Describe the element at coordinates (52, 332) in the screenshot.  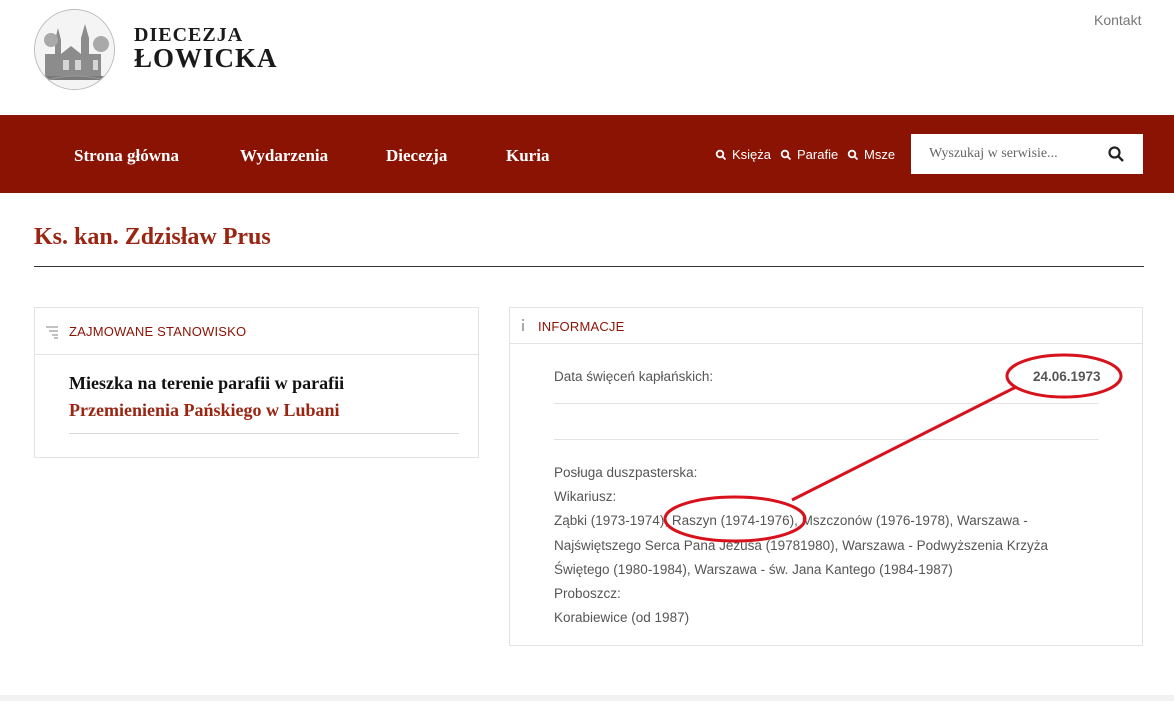
I see `list-icon` at that location.